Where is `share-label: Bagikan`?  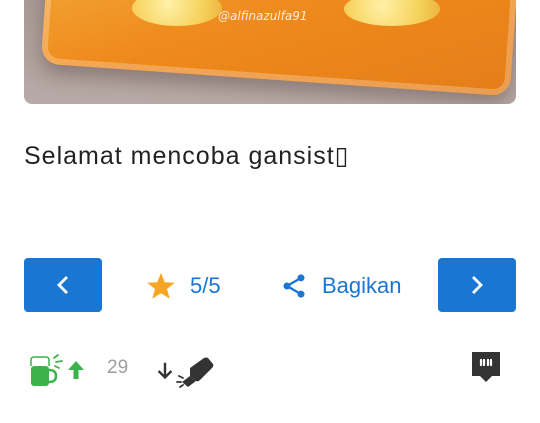
share-label: Bagikan is located at coordinates (362, 285).